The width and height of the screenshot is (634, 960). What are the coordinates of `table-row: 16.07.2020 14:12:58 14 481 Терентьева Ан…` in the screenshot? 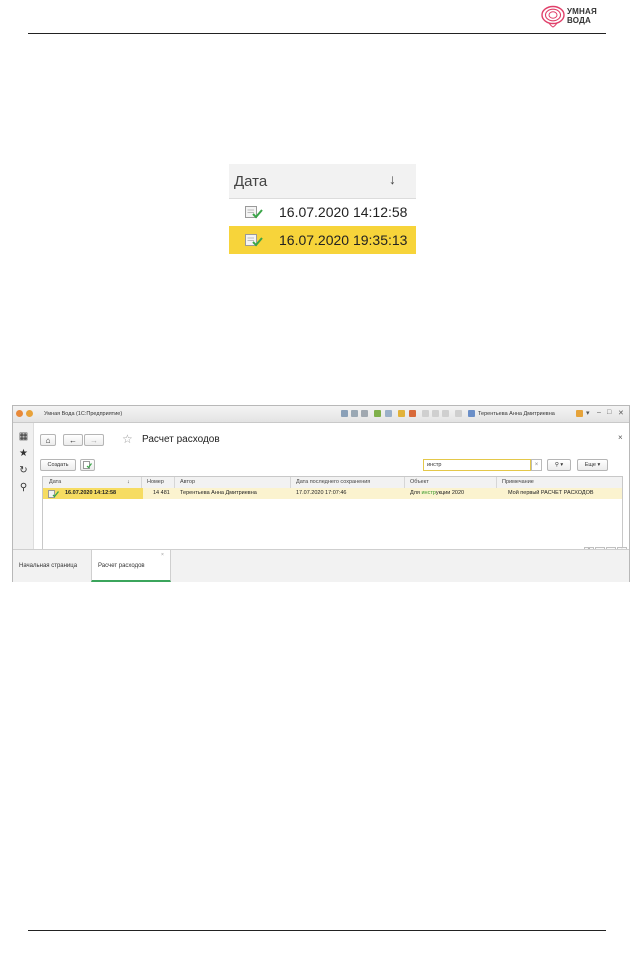 It's located at (332, 493).